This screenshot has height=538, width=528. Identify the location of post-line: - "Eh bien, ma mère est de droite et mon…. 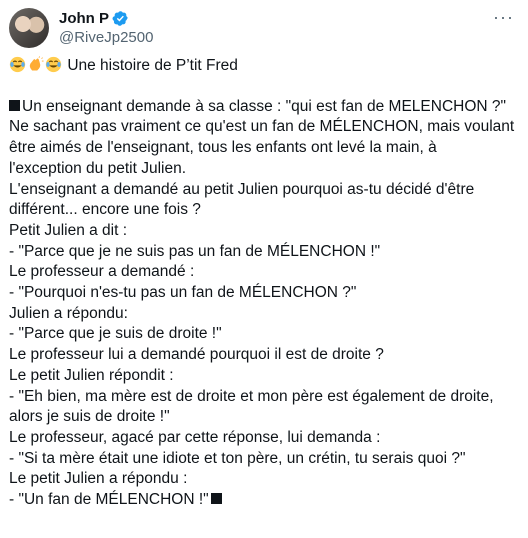
(251, 396).